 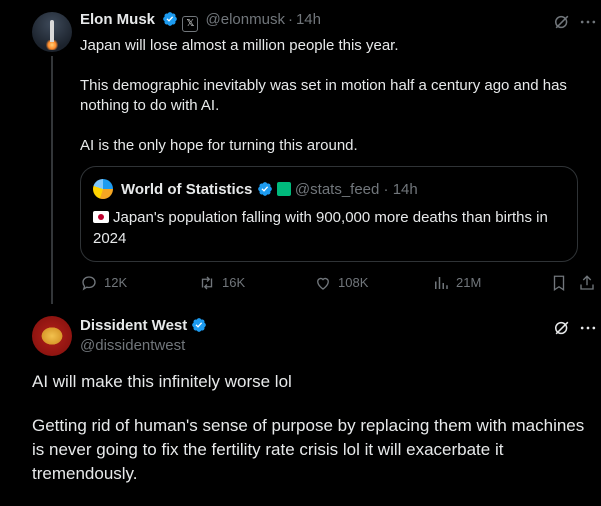 I want to click on like-button: 108K, so click(x=341, y=283).